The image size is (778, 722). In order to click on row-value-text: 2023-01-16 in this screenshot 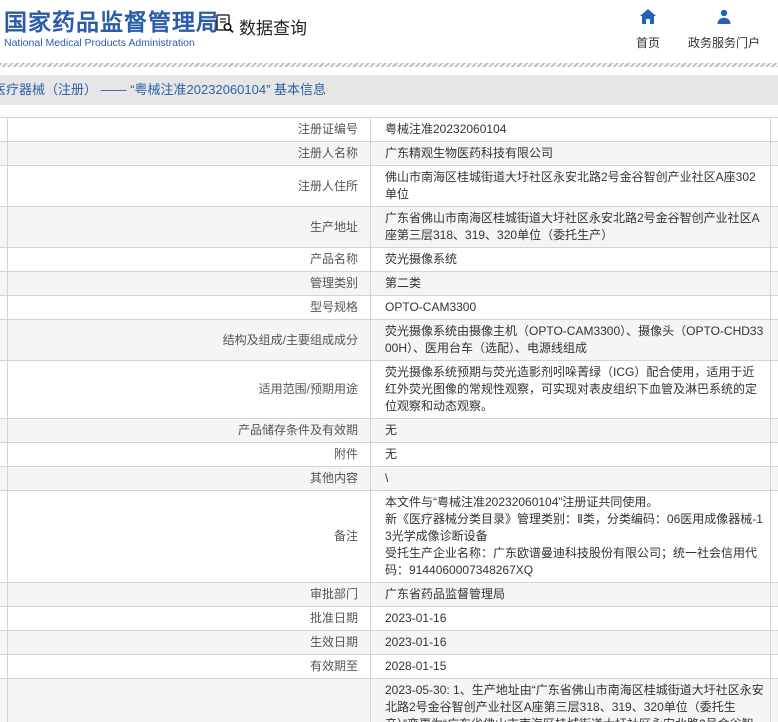, I will do `click(416, 642)`.